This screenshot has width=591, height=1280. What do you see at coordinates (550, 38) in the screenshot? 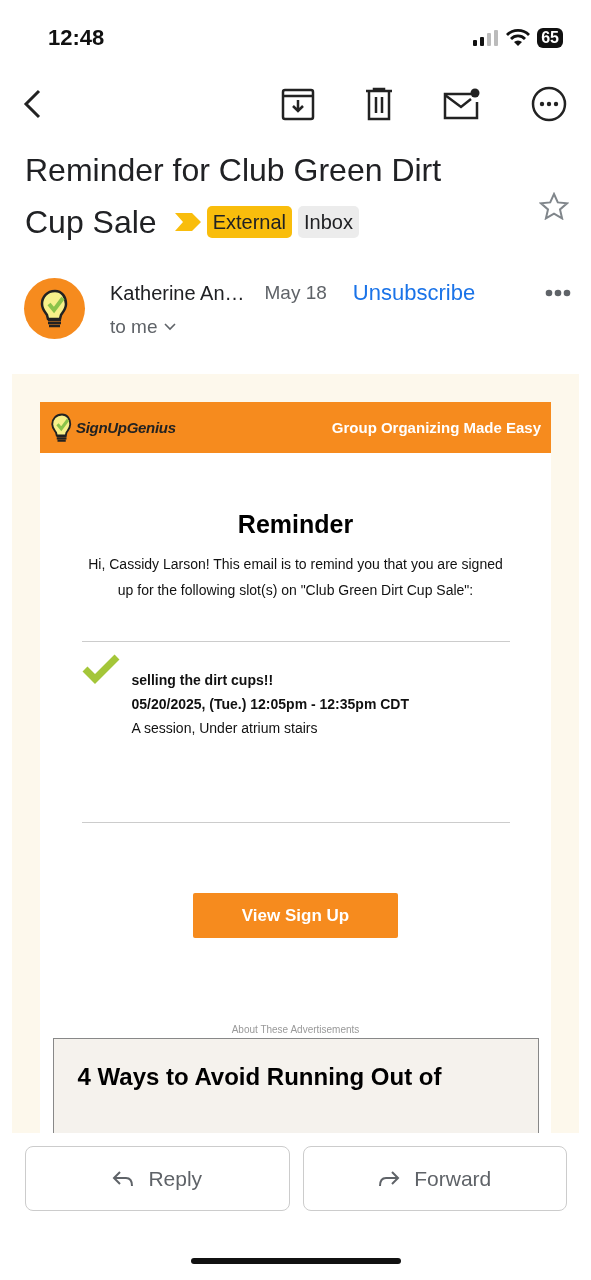
I see `battery-level: 65` at bounding box center [550, 38].